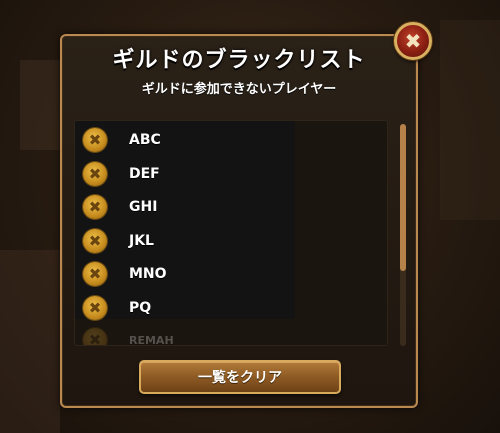 Image resolution: width=500 pixels, height=433 pixels. I want to click on list-item: ✖ ABC, so click(183, 140).